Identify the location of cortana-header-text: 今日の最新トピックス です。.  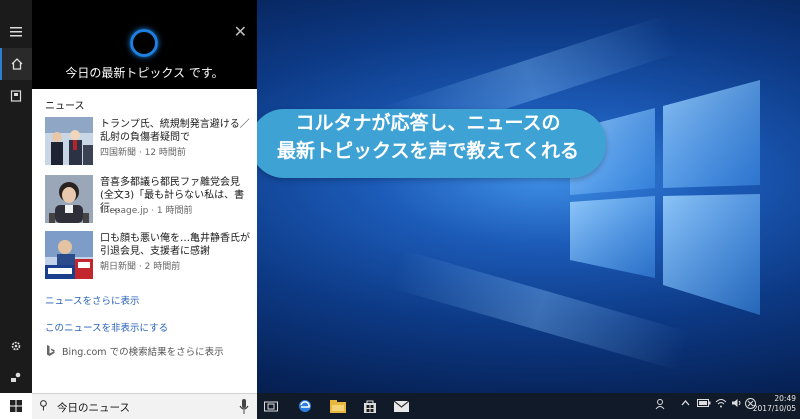
(144, 73).